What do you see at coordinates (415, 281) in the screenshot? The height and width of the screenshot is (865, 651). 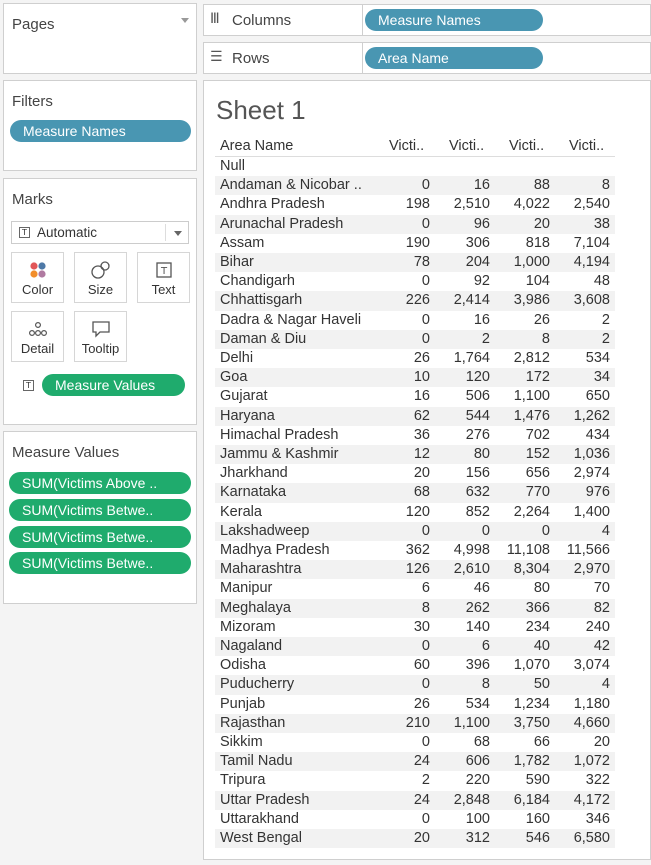 I see `table-row: Chandigarh 0 92 104 48` at bounding box center [415, 281].